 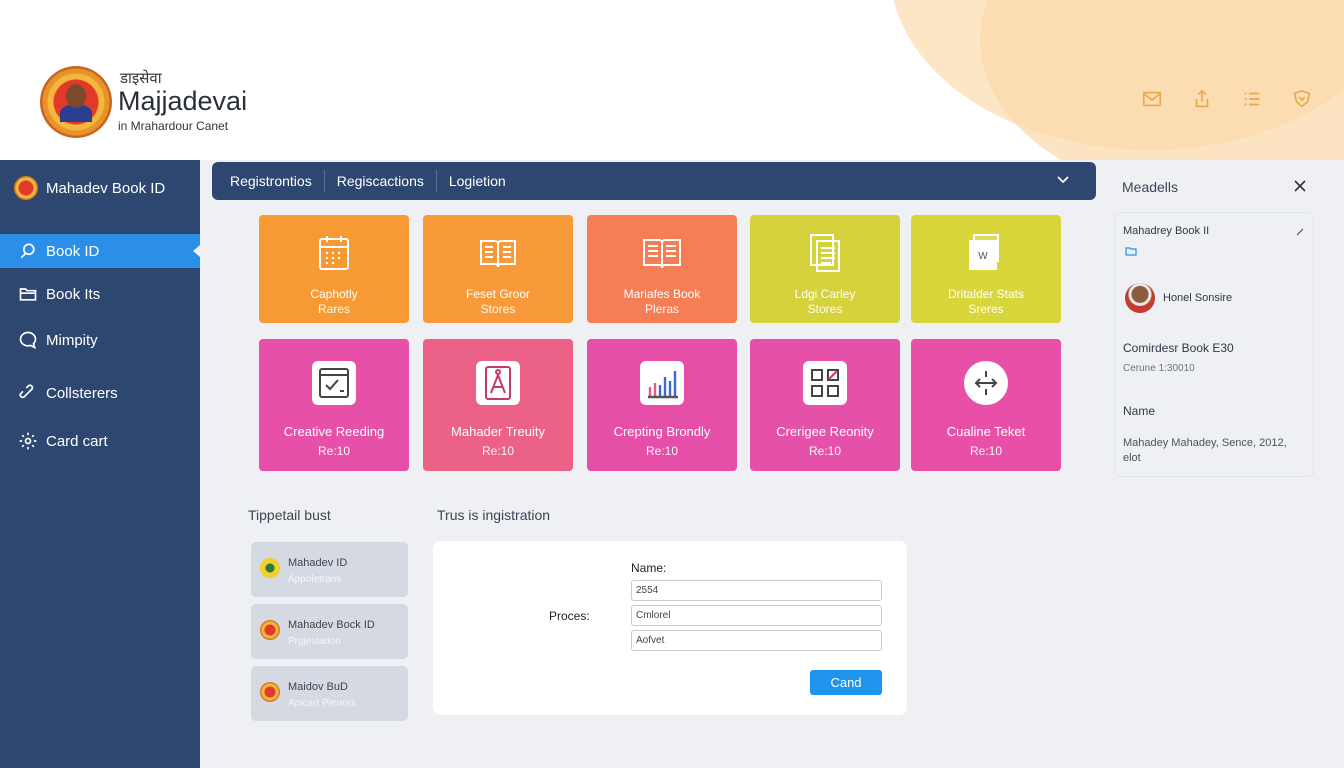 What do you see at coordinates (1202, 99) in the screenshot?
I see `share-icon` at bounding box center [1202, 99].